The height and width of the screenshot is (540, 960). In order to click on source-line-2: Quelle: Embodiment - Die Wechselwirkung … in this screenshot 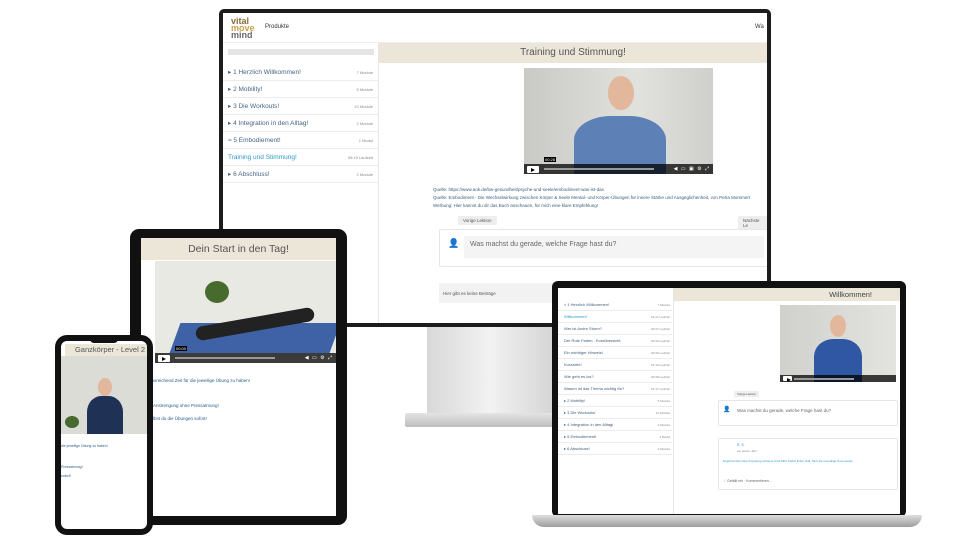, I will do `click(591, 197)`.